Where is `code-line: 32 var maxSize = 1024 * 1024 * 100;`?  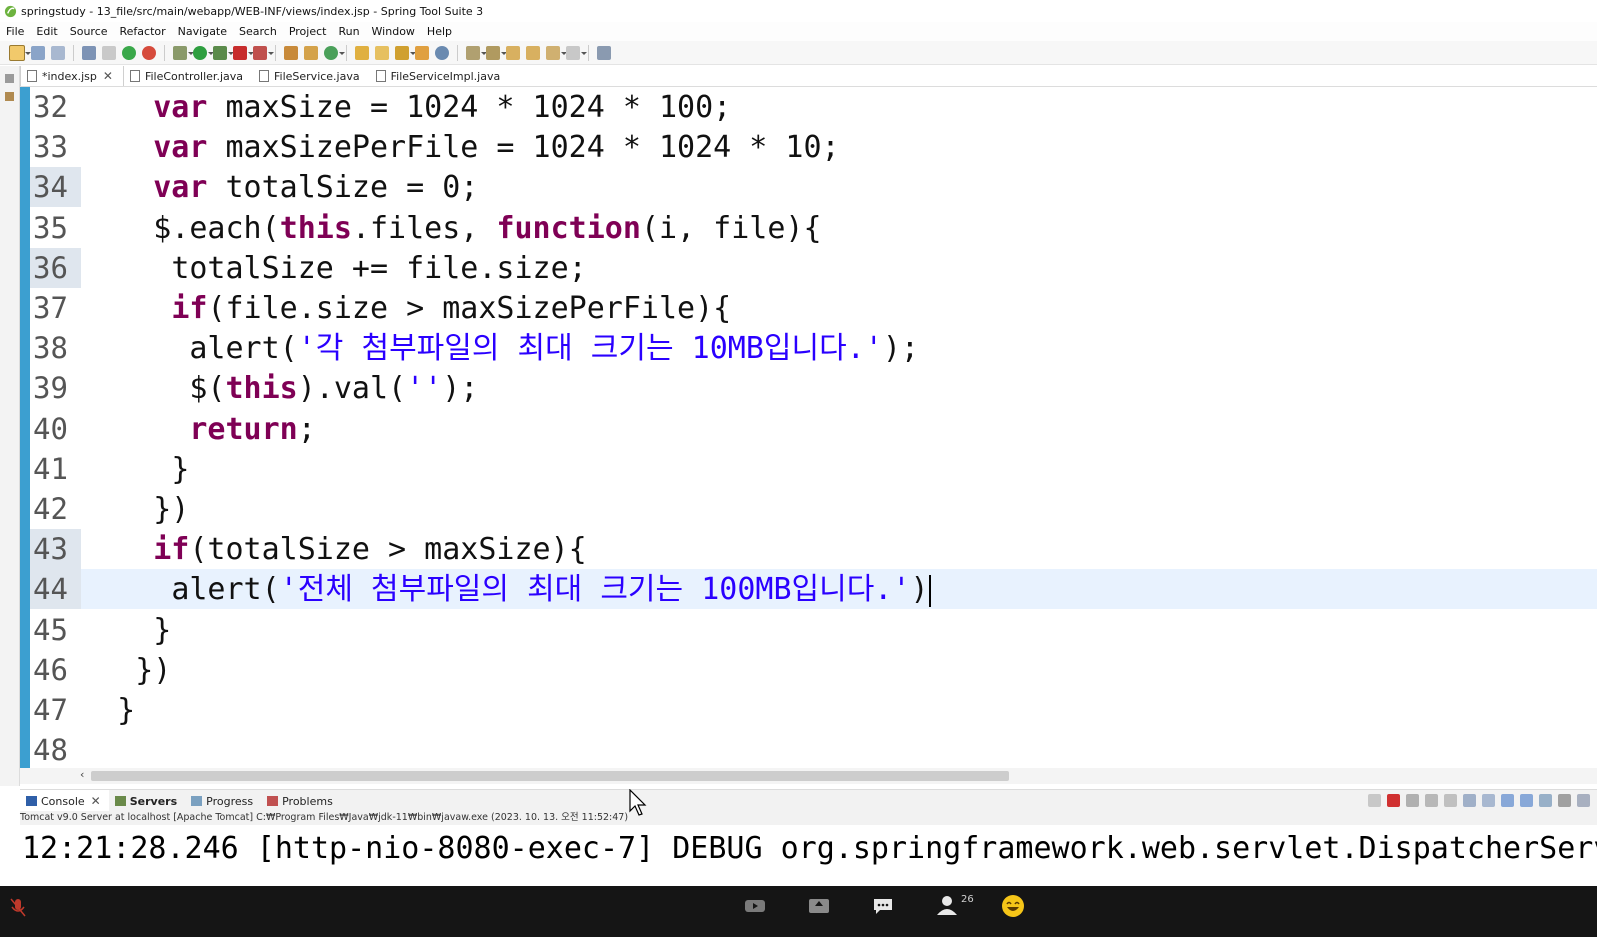
code-line: 32 var maxSize = 1024 * 1024 * 100; is located at coordinates (813, 107).